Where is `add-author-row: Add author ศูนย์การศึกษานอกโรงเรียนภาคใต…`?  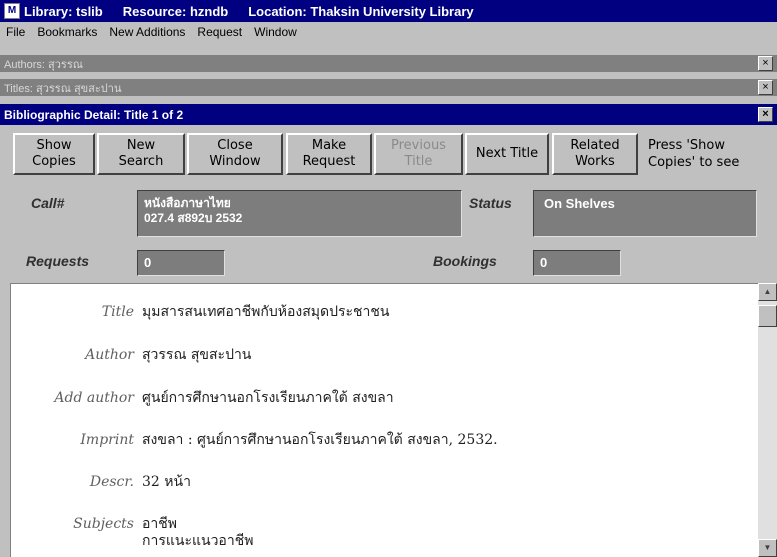 add-author-row: Add author ศูนย์การศึกษานอกโรงเรียนภาคใต… is located at coordinates (202, 398).